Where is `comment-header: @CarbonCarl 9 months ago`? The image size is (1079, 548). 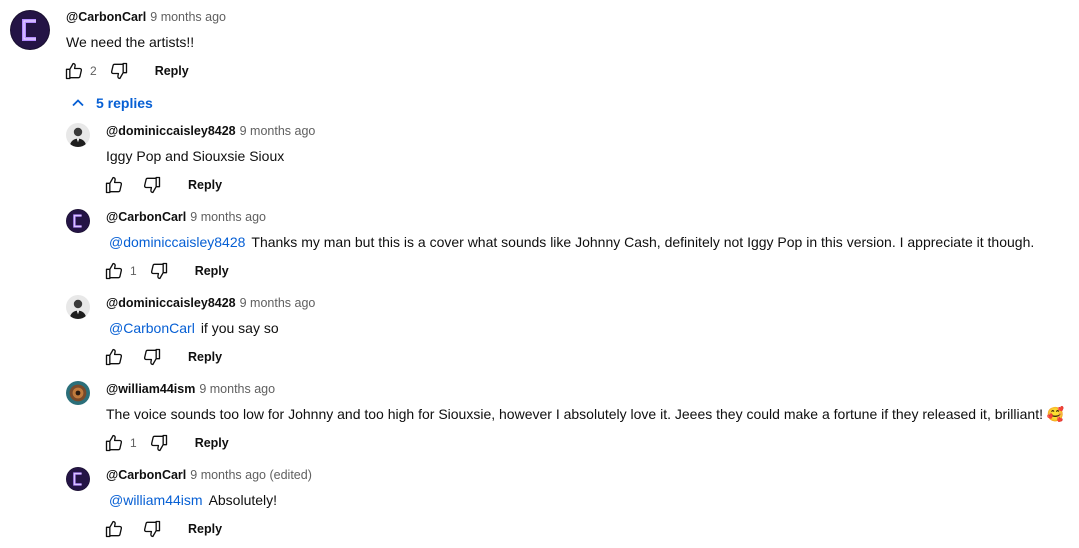
comment-header: @CarbonCarl 9 months ago is located at coordinates (146, 17).